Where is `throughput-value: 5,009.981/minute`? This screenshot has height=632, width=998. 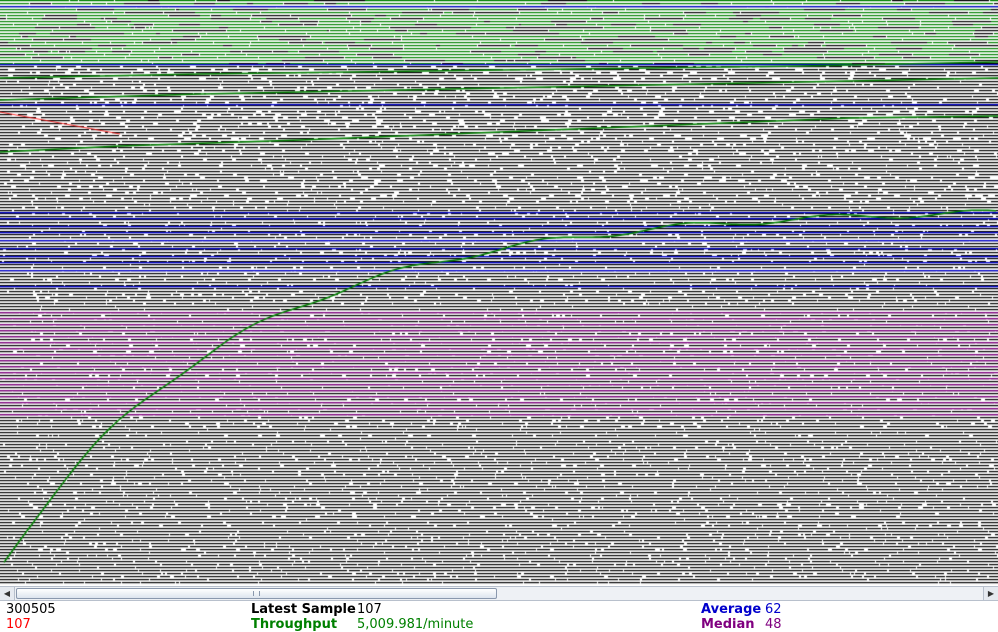
throughput-value: 5,009.981/minute is located at coordinates (415, 624).